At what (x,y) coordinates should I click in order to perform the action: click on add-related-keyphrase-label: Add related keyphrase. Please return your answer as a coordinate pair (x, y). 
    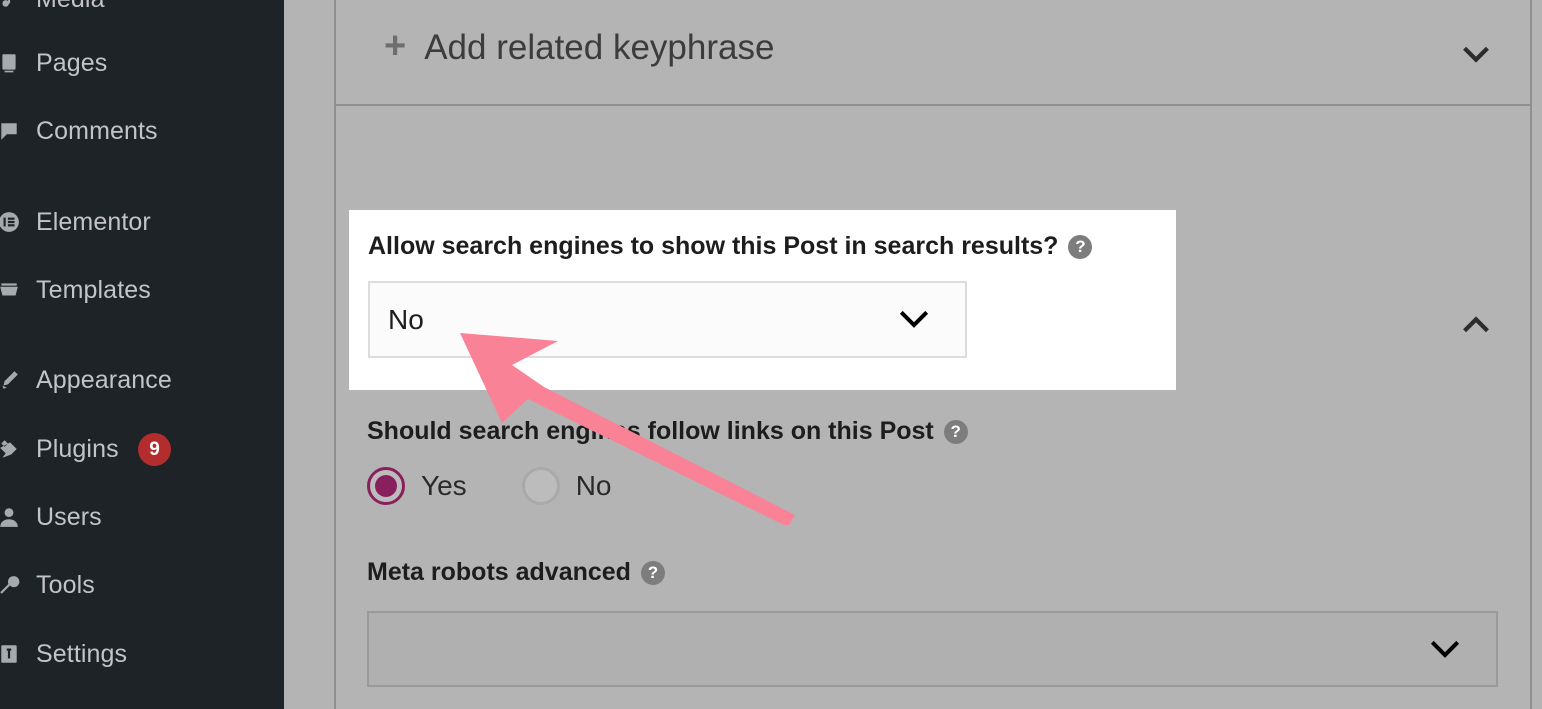
    Looking at the image, I should click on (599, 47).